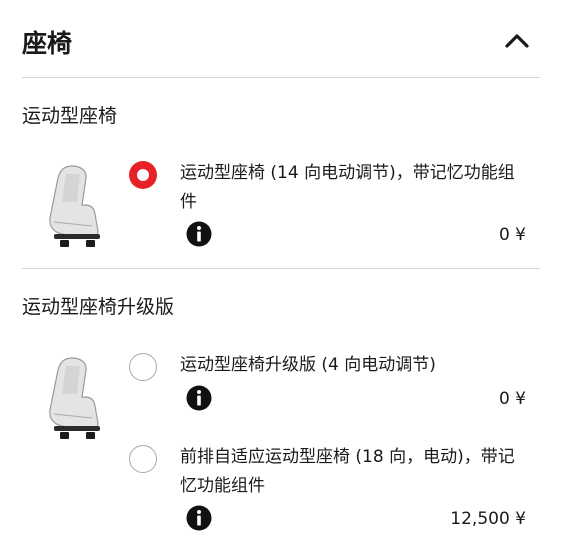 The height and width of the screenshot is (556, 563). What do you see at coordinates (143, 175) in the screenshot?
I see `radio-sport-seat-14way` at bounding box center [143, 175].